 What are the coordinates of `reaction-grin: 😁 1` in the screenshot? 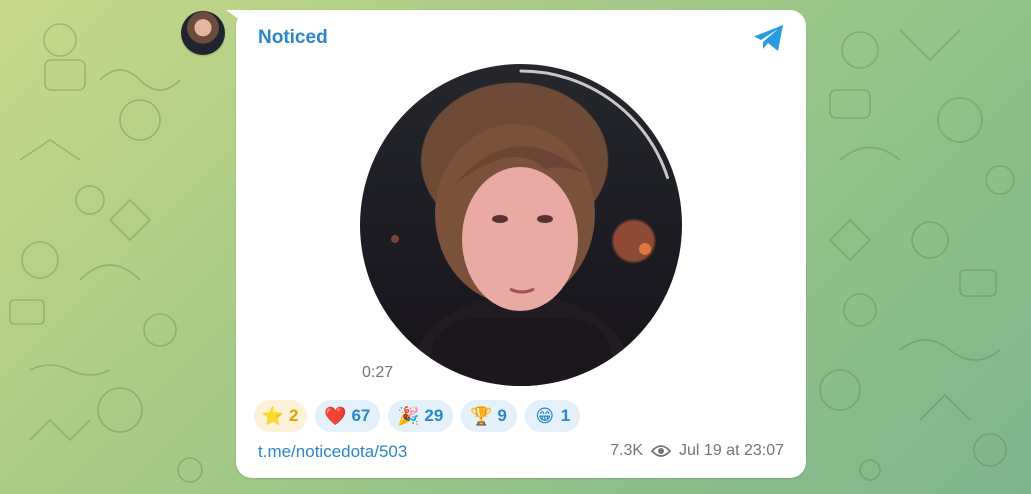 It's located at (552, 416).